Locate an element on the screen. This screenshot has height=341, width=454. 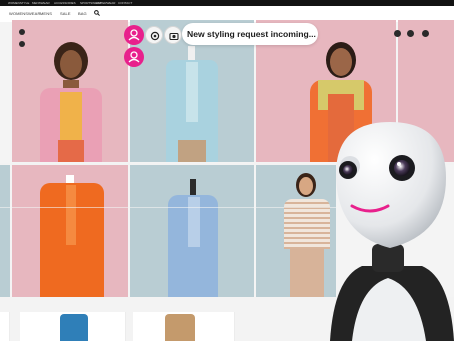
product-tile-pink-blazer is located at coordinates (70, 91).